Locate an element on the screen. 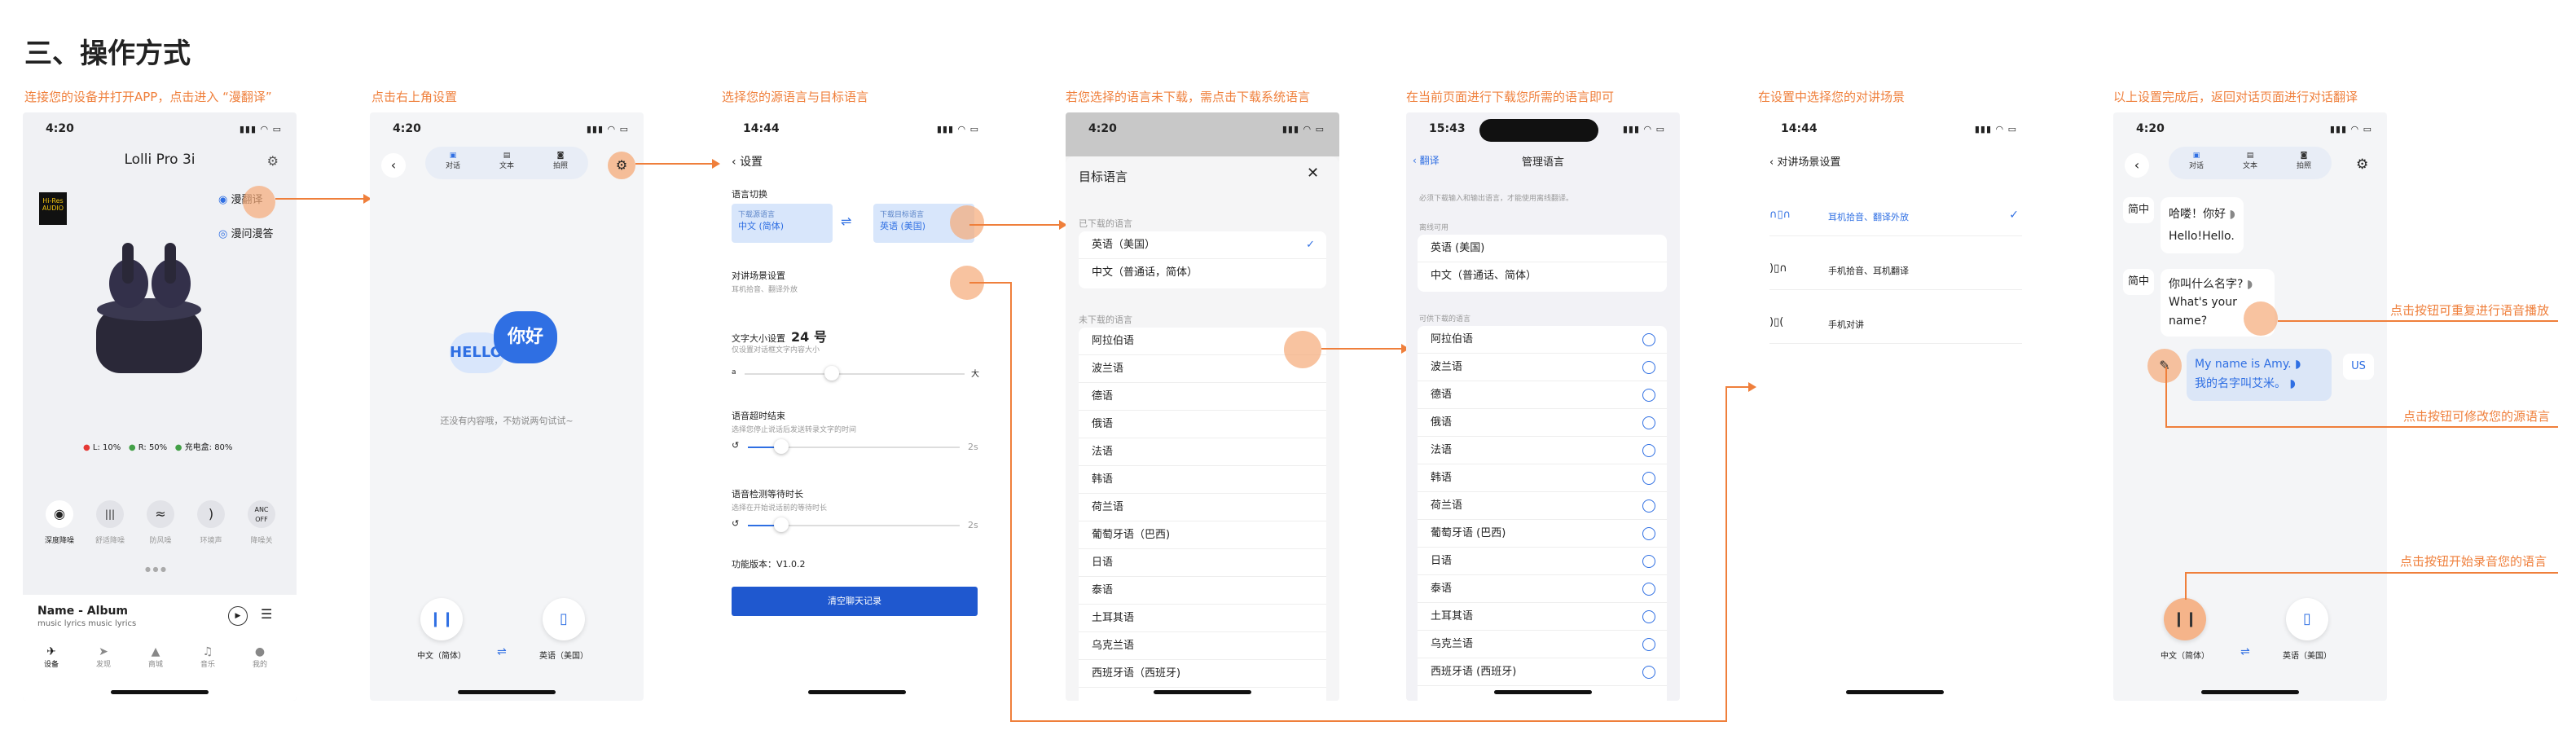  font-slider-knob is located at coordinates (831, 373).